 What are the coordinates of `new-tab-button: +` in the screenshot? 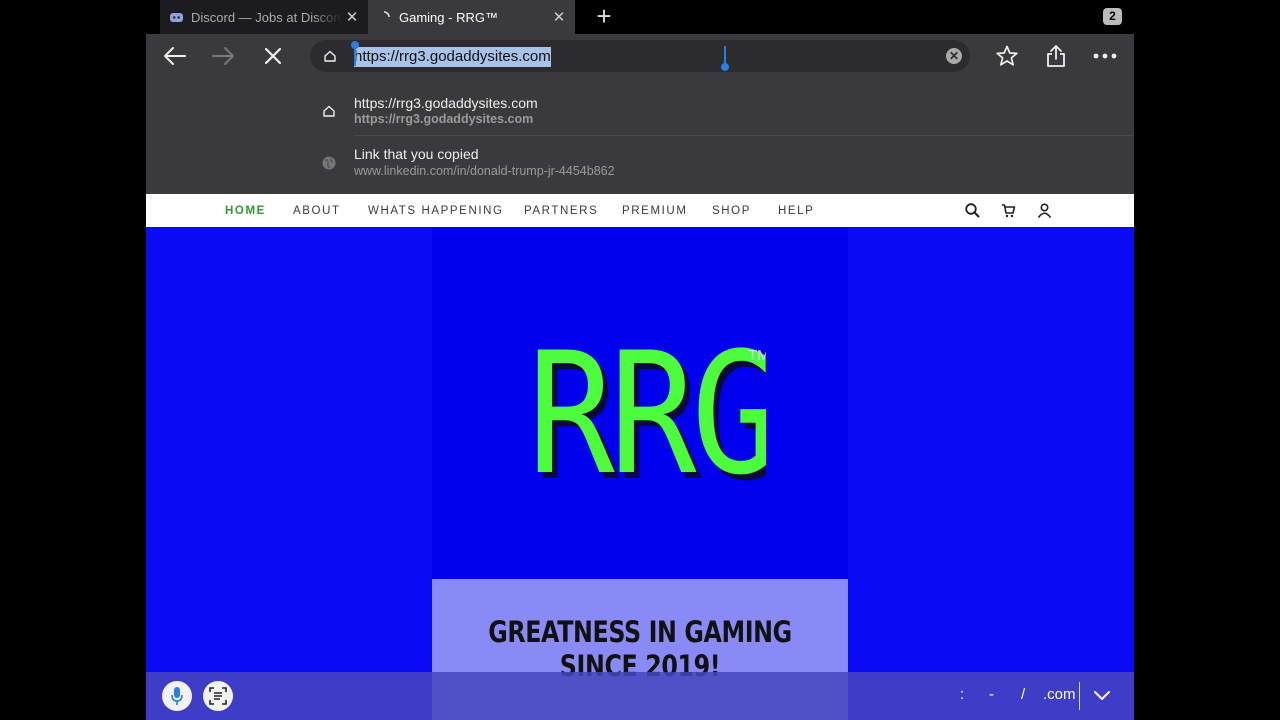 It's located at (604, 16).